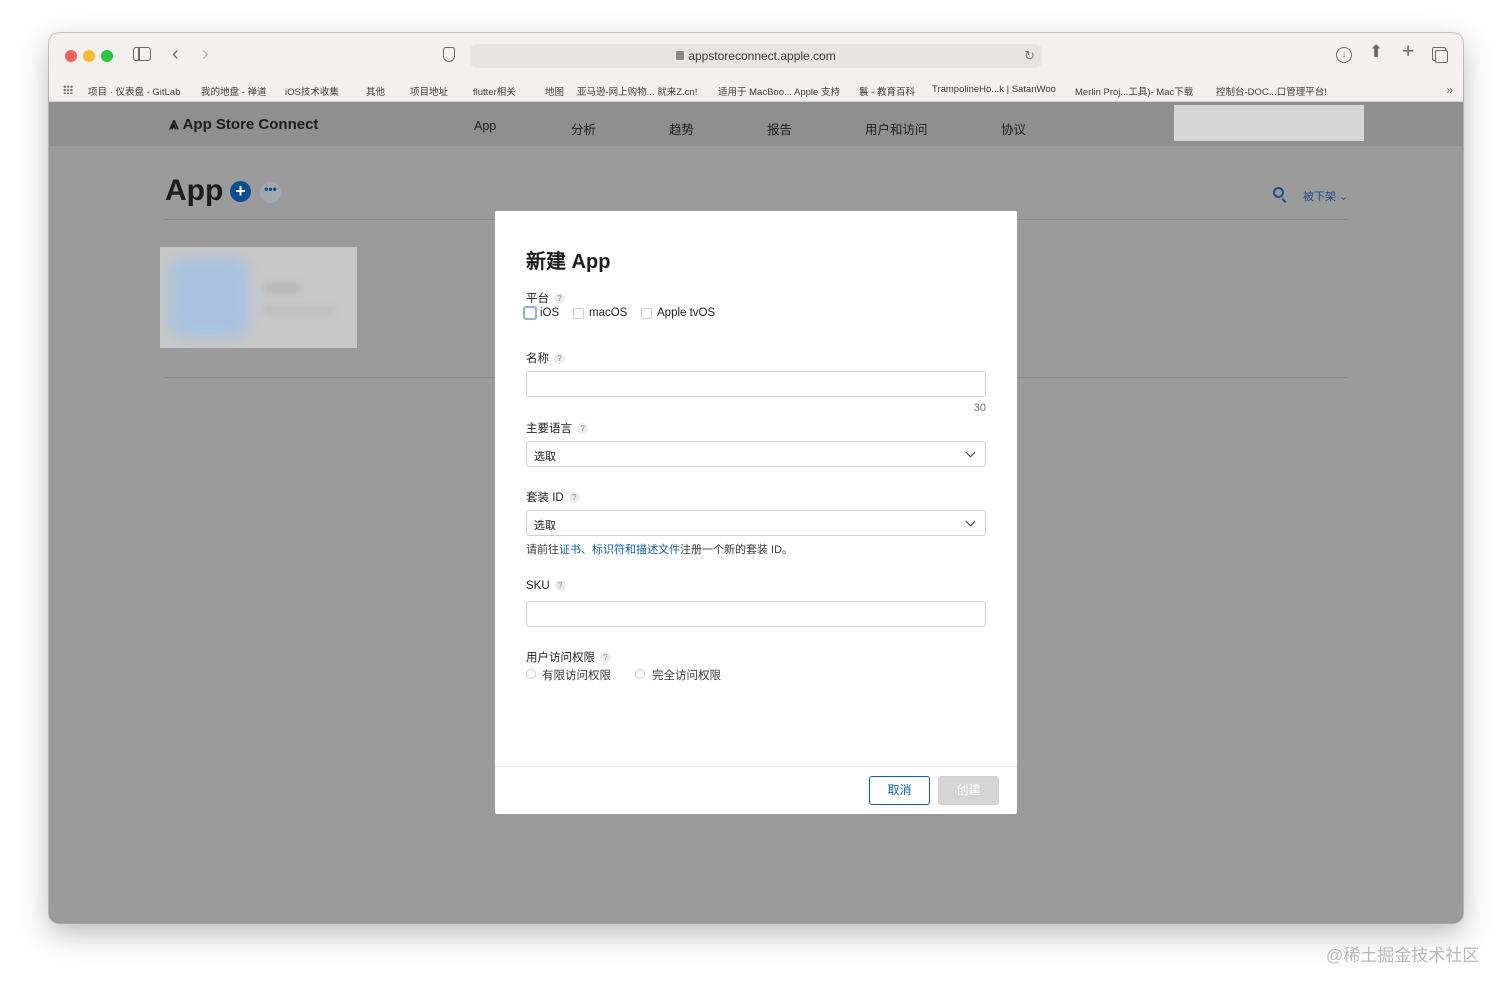  What do you see at coordinates (134, 91) in the screenshot?
I see `bookmark-item: 项目 · 仪表盘 · GitLab` at bounding box center [134, 91].